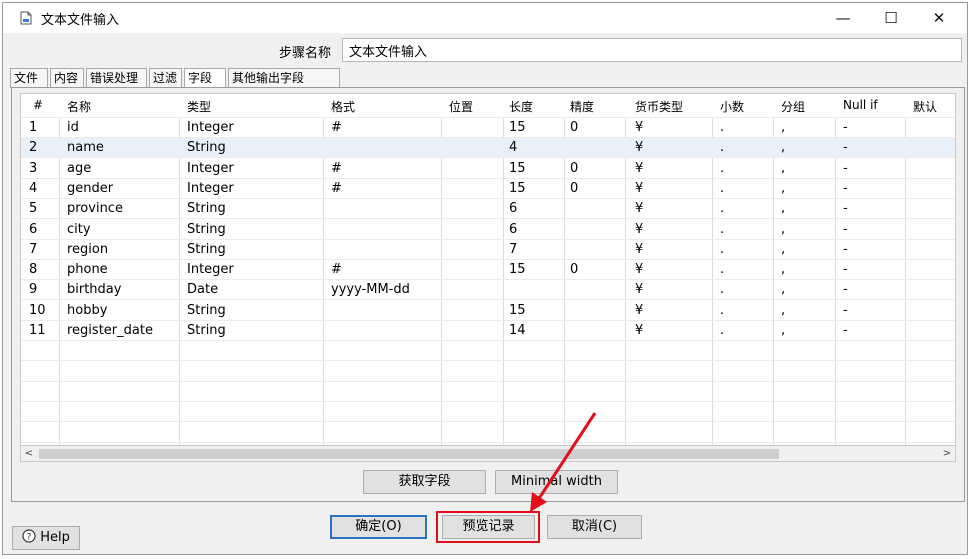 This screenshot has height=559, width=974. Describe the element at coordinates (33, 249) in the screenshot. I see `table-cell: 7` at that location.